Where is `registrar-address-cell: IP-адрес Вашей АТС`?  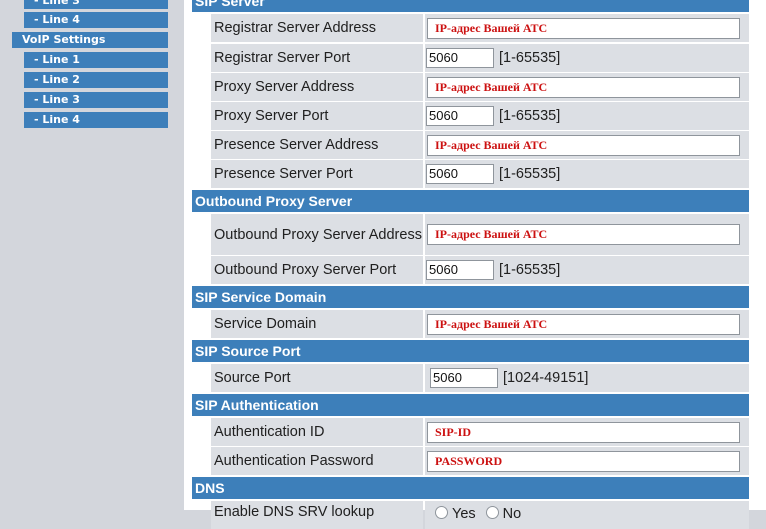 registrar-address-cell: IP-адрес Вашей АТС is located at coordinates (587, 28).